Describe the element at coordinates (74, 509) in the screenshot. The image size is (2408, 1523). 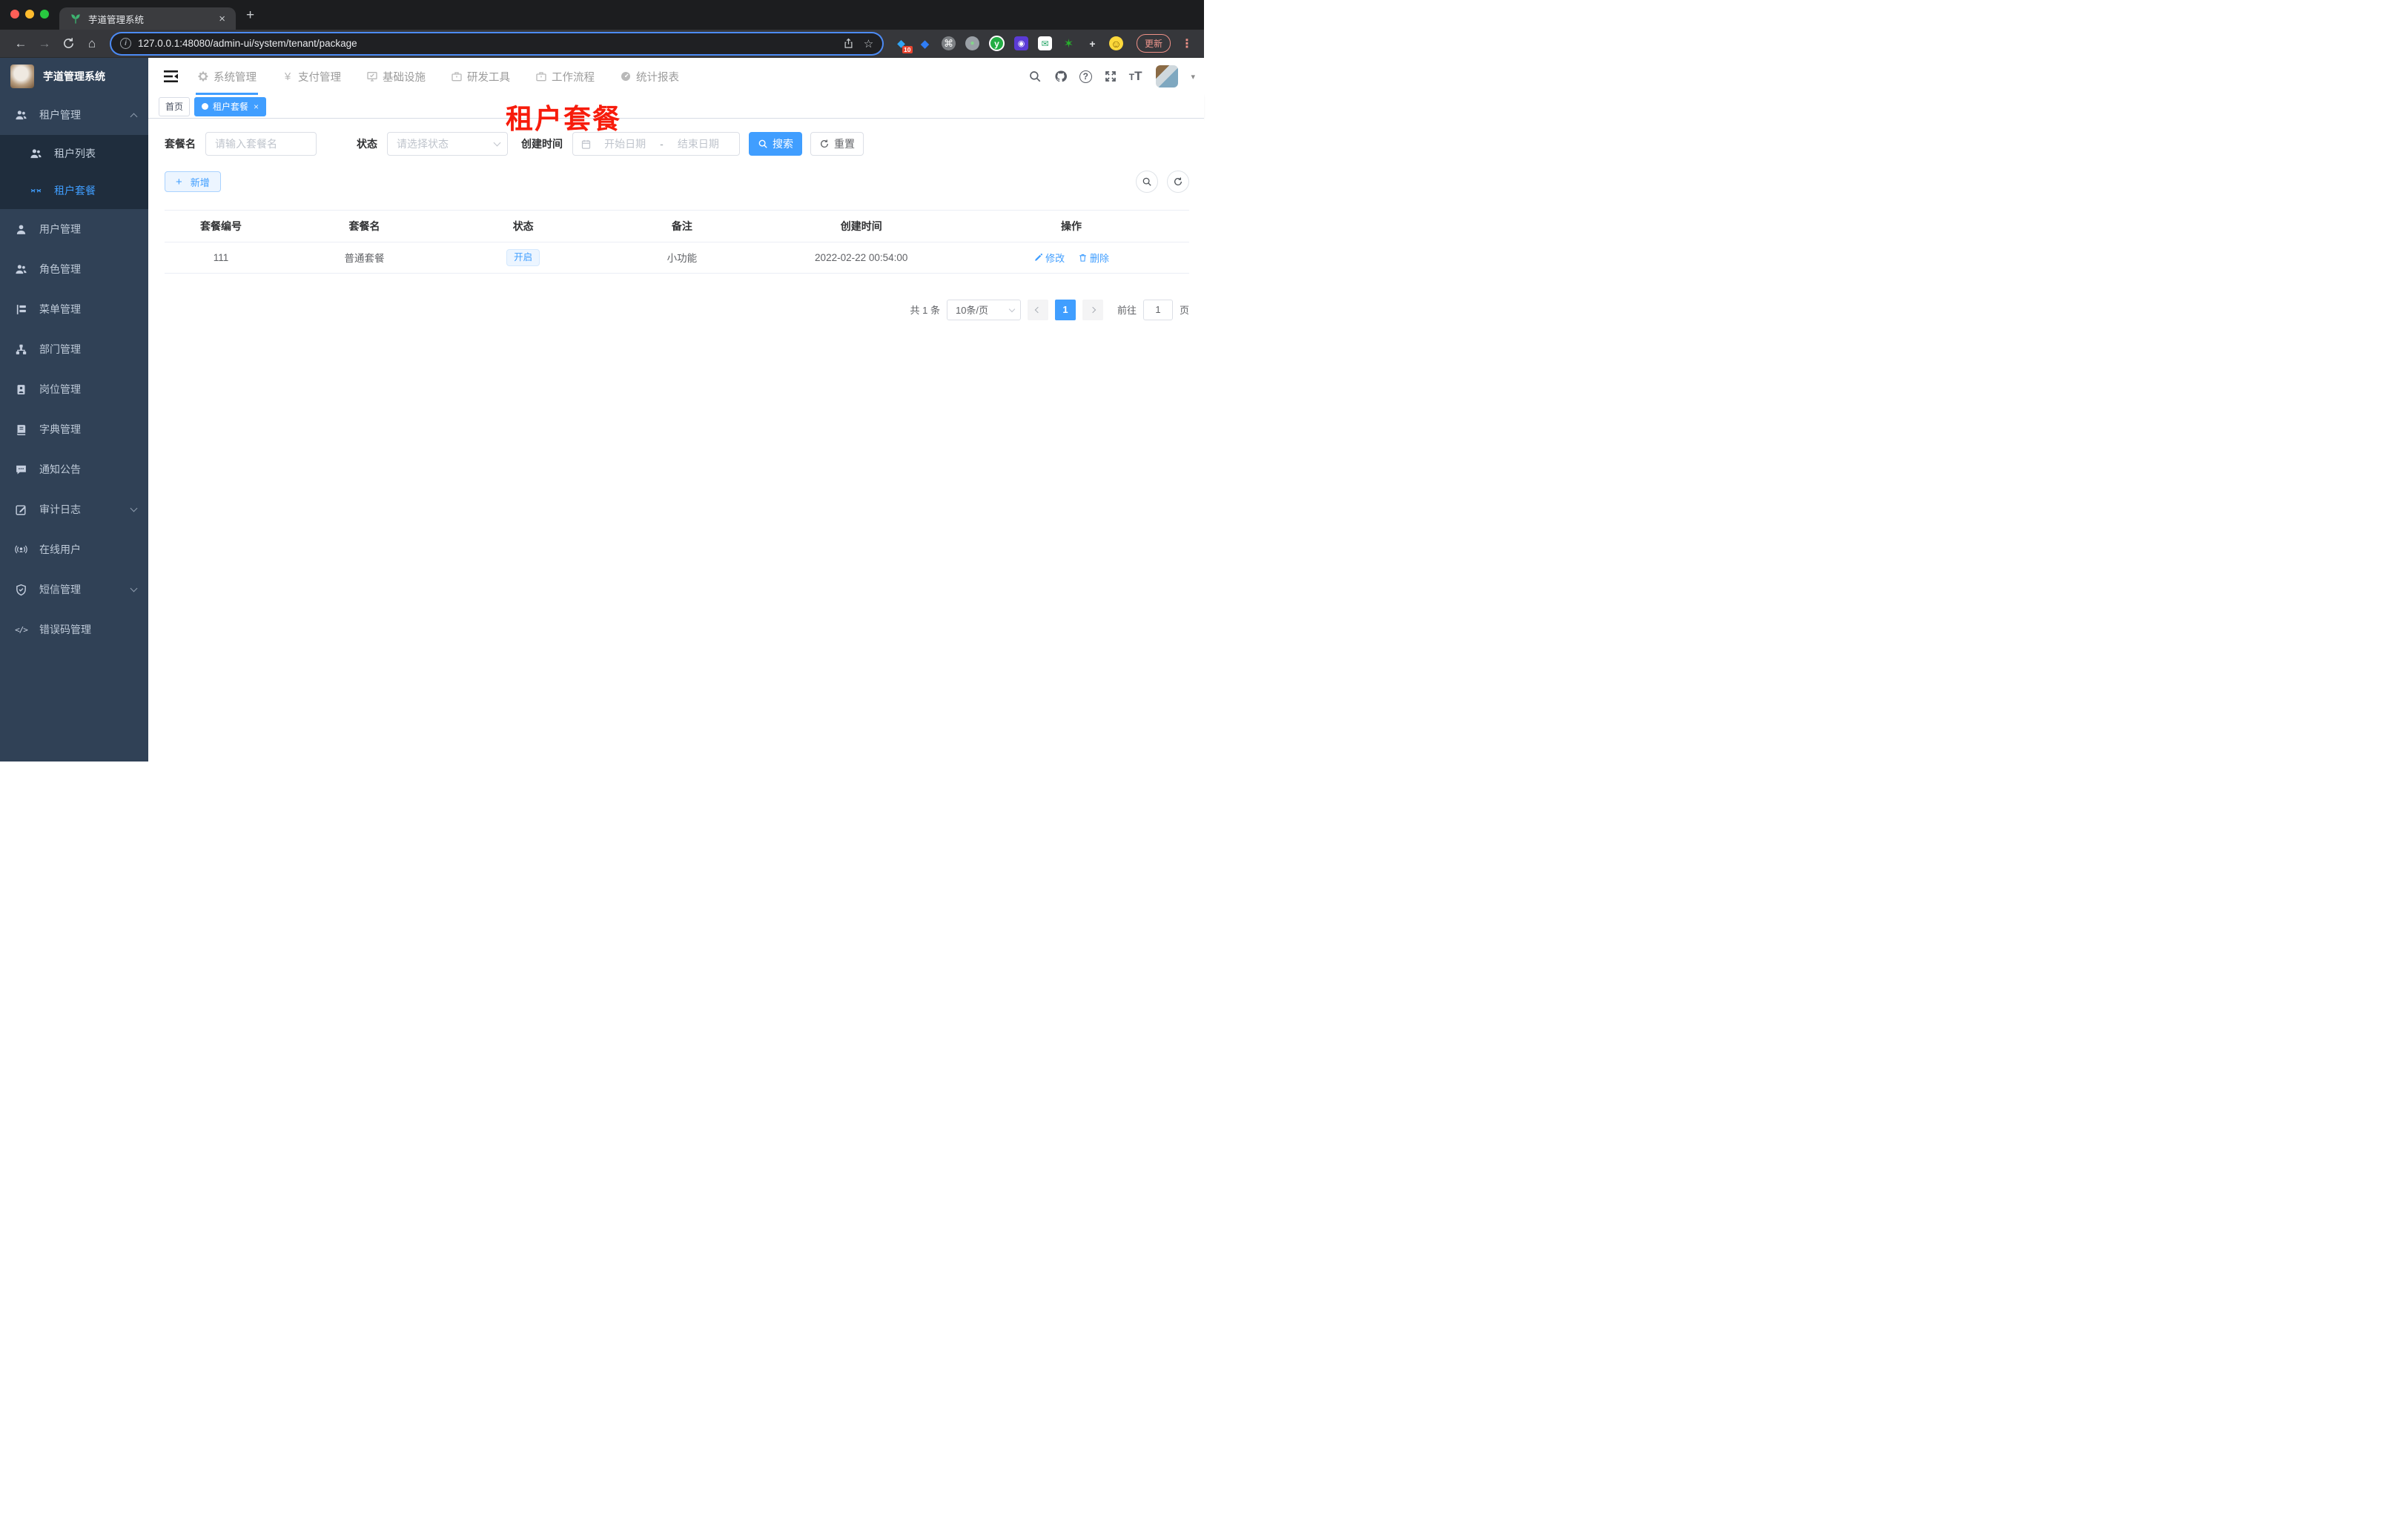
I see `sidebar-item-audit-log: 审计日志` at that location.